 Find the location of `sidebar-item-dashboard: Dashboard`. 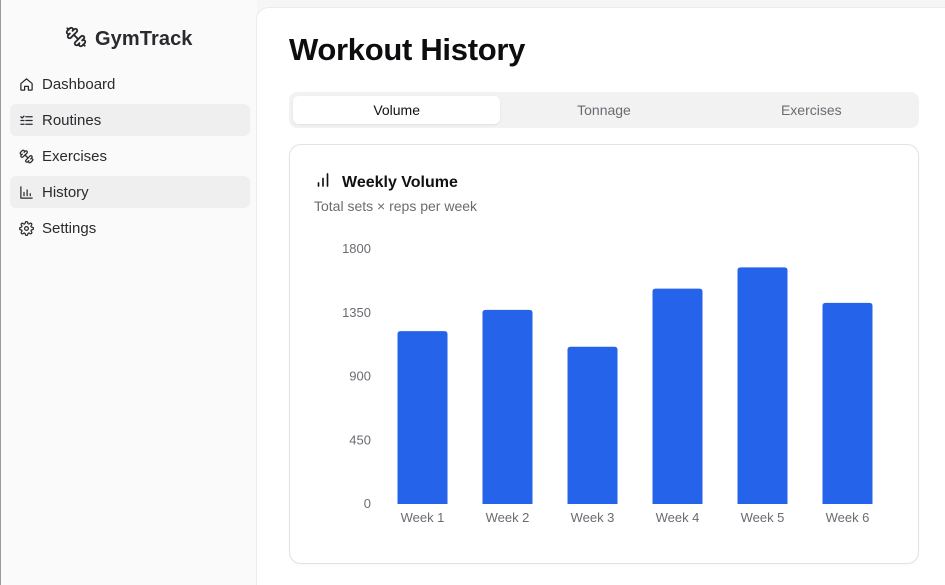

sidebar-item-dashboard: Dashboard is located at coordinates (130, 84).